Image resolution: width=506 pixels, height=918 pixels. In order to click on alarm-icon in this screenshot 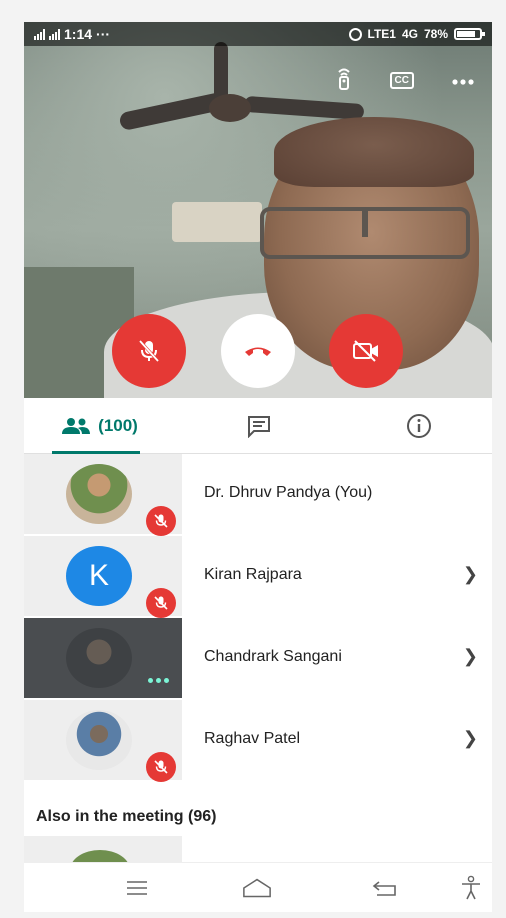, I will do `click(355, 34)`.